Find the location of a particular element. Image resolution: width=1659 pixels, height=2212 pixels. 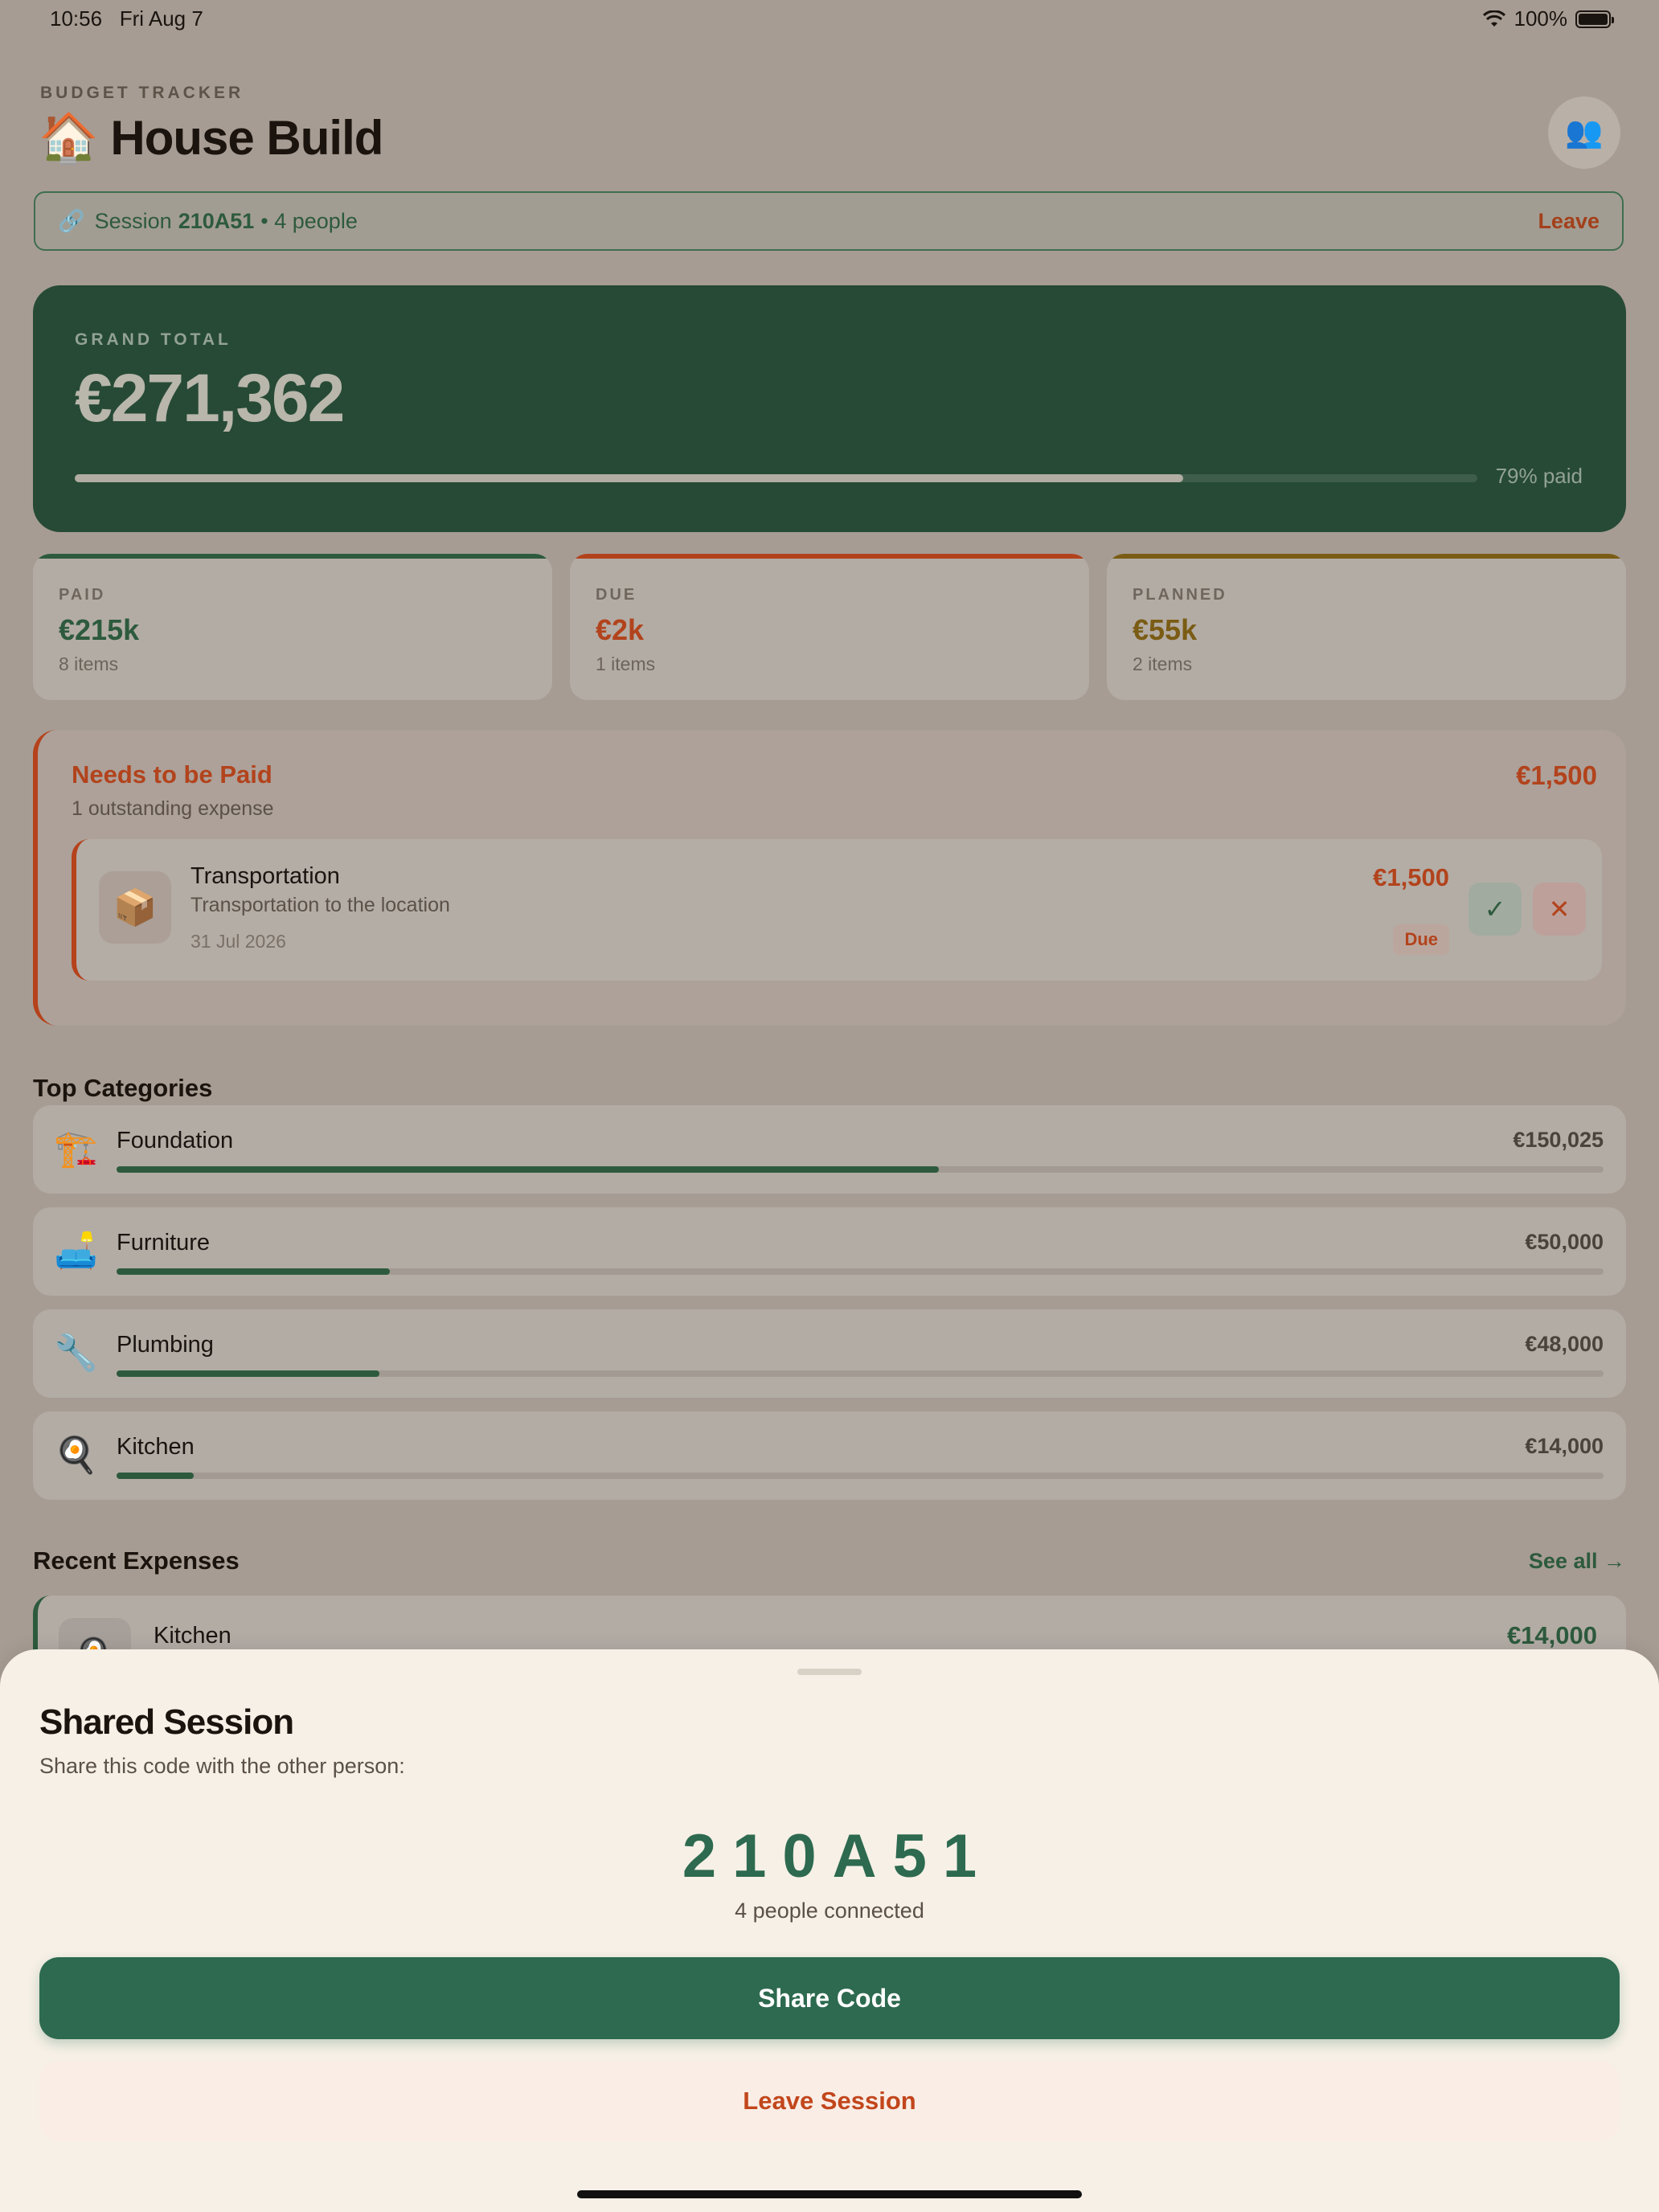

mark-paid-button: ✓ is located at coordinates (1495, 909).